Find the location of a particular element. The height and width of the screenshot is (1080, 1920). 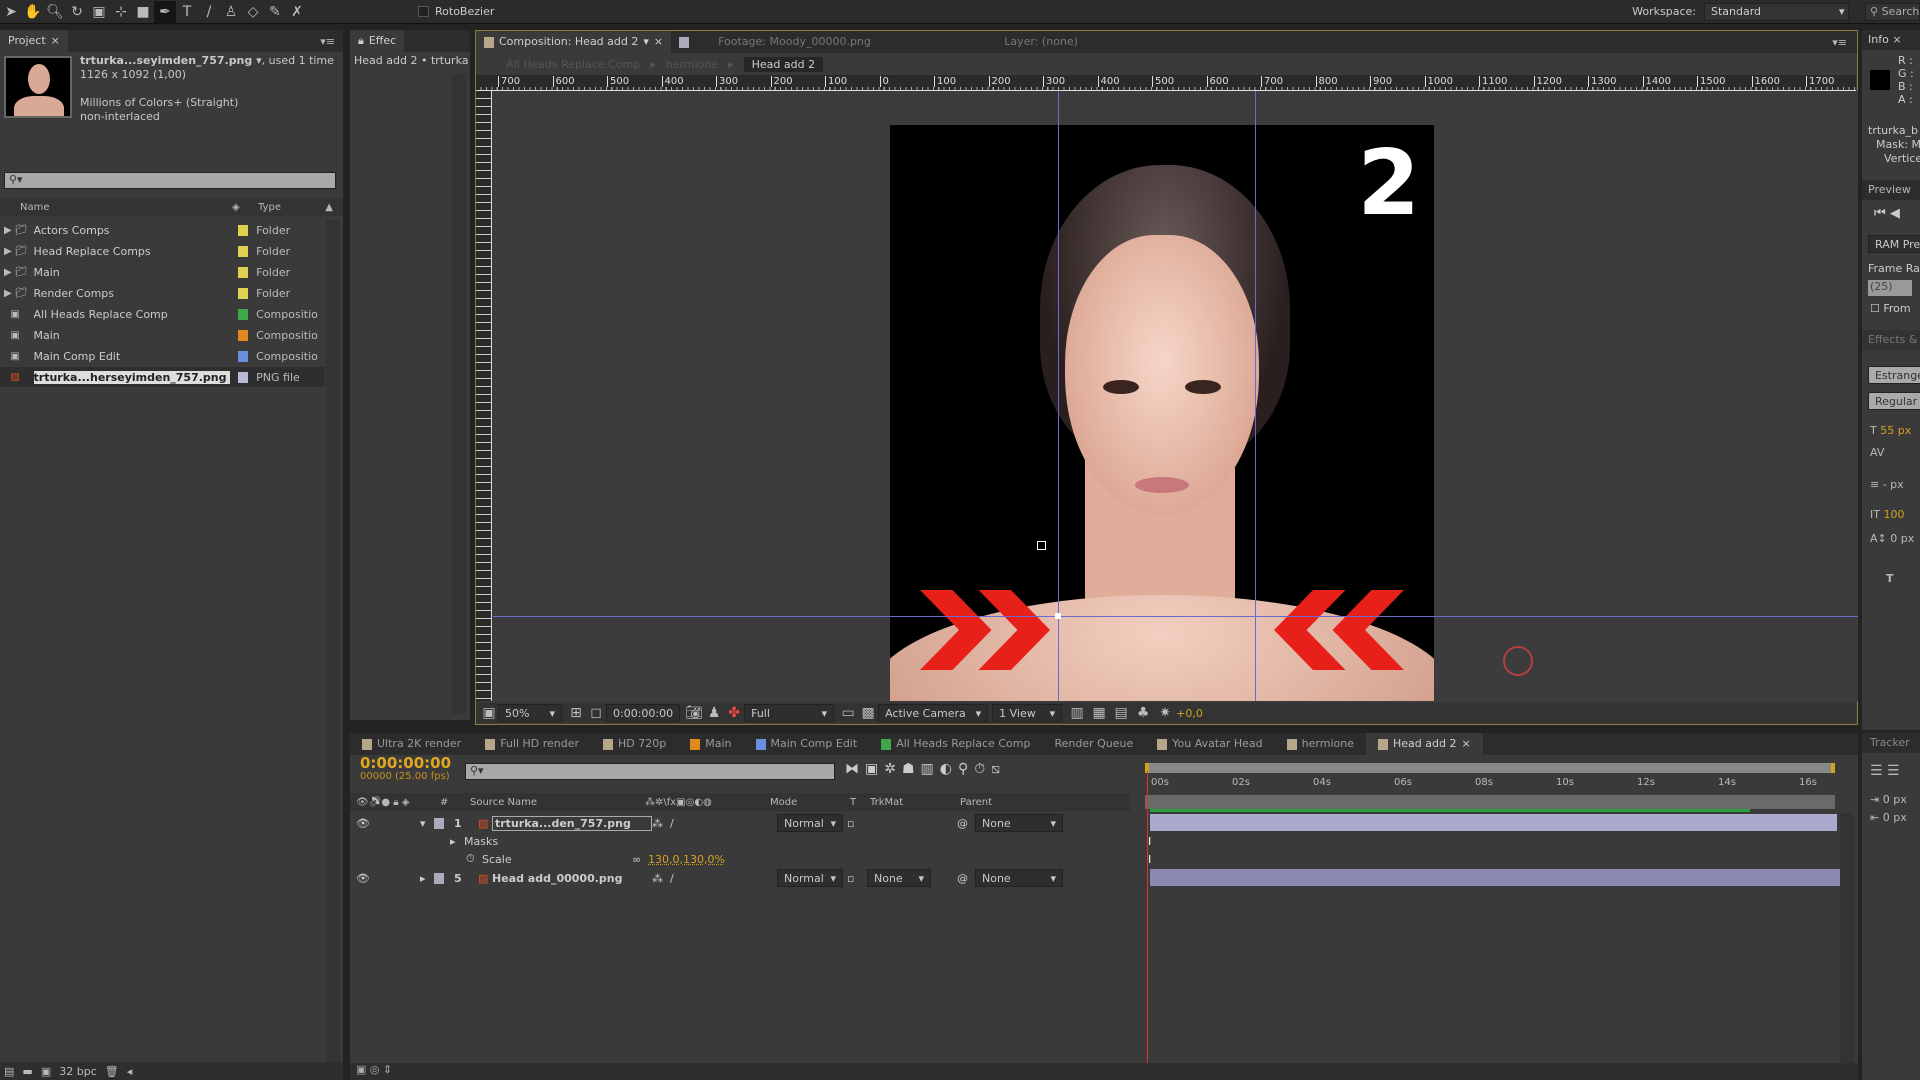

font-style-select: Regular is located at coordinates (1894, 401).